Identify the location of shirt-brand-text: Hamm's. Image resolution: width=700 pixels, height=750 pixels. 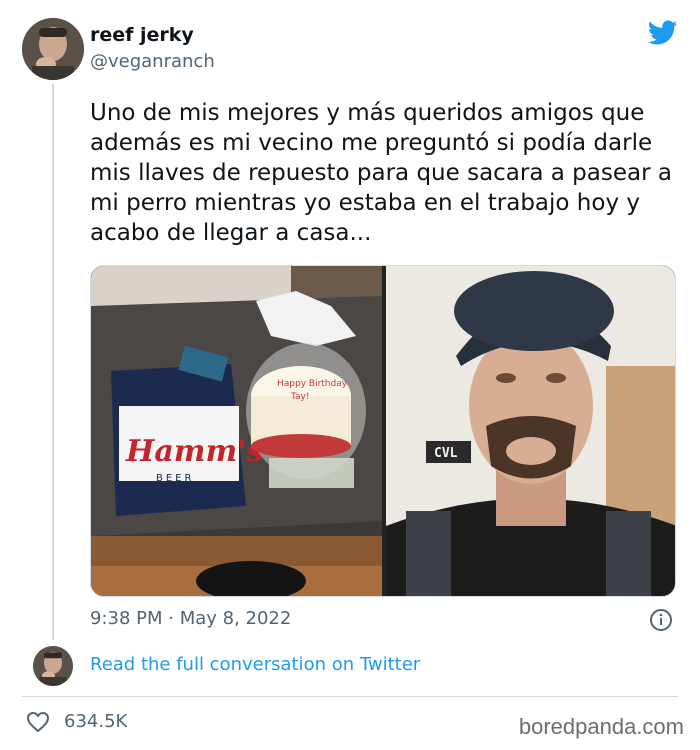
(194, 451).